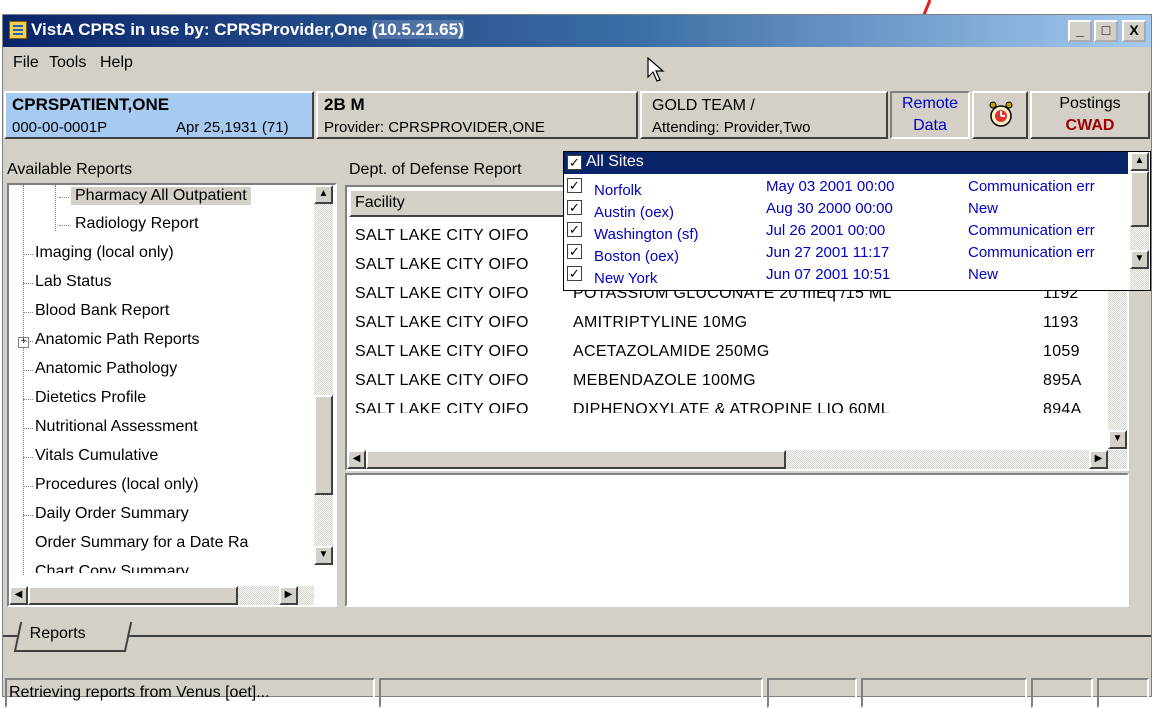 The height and width of the screenshot is (708, 1160). Describe the element at coordinates (1117, 439) in the screenshot. I see `grid-scroll-down-button: ▼` at that location.